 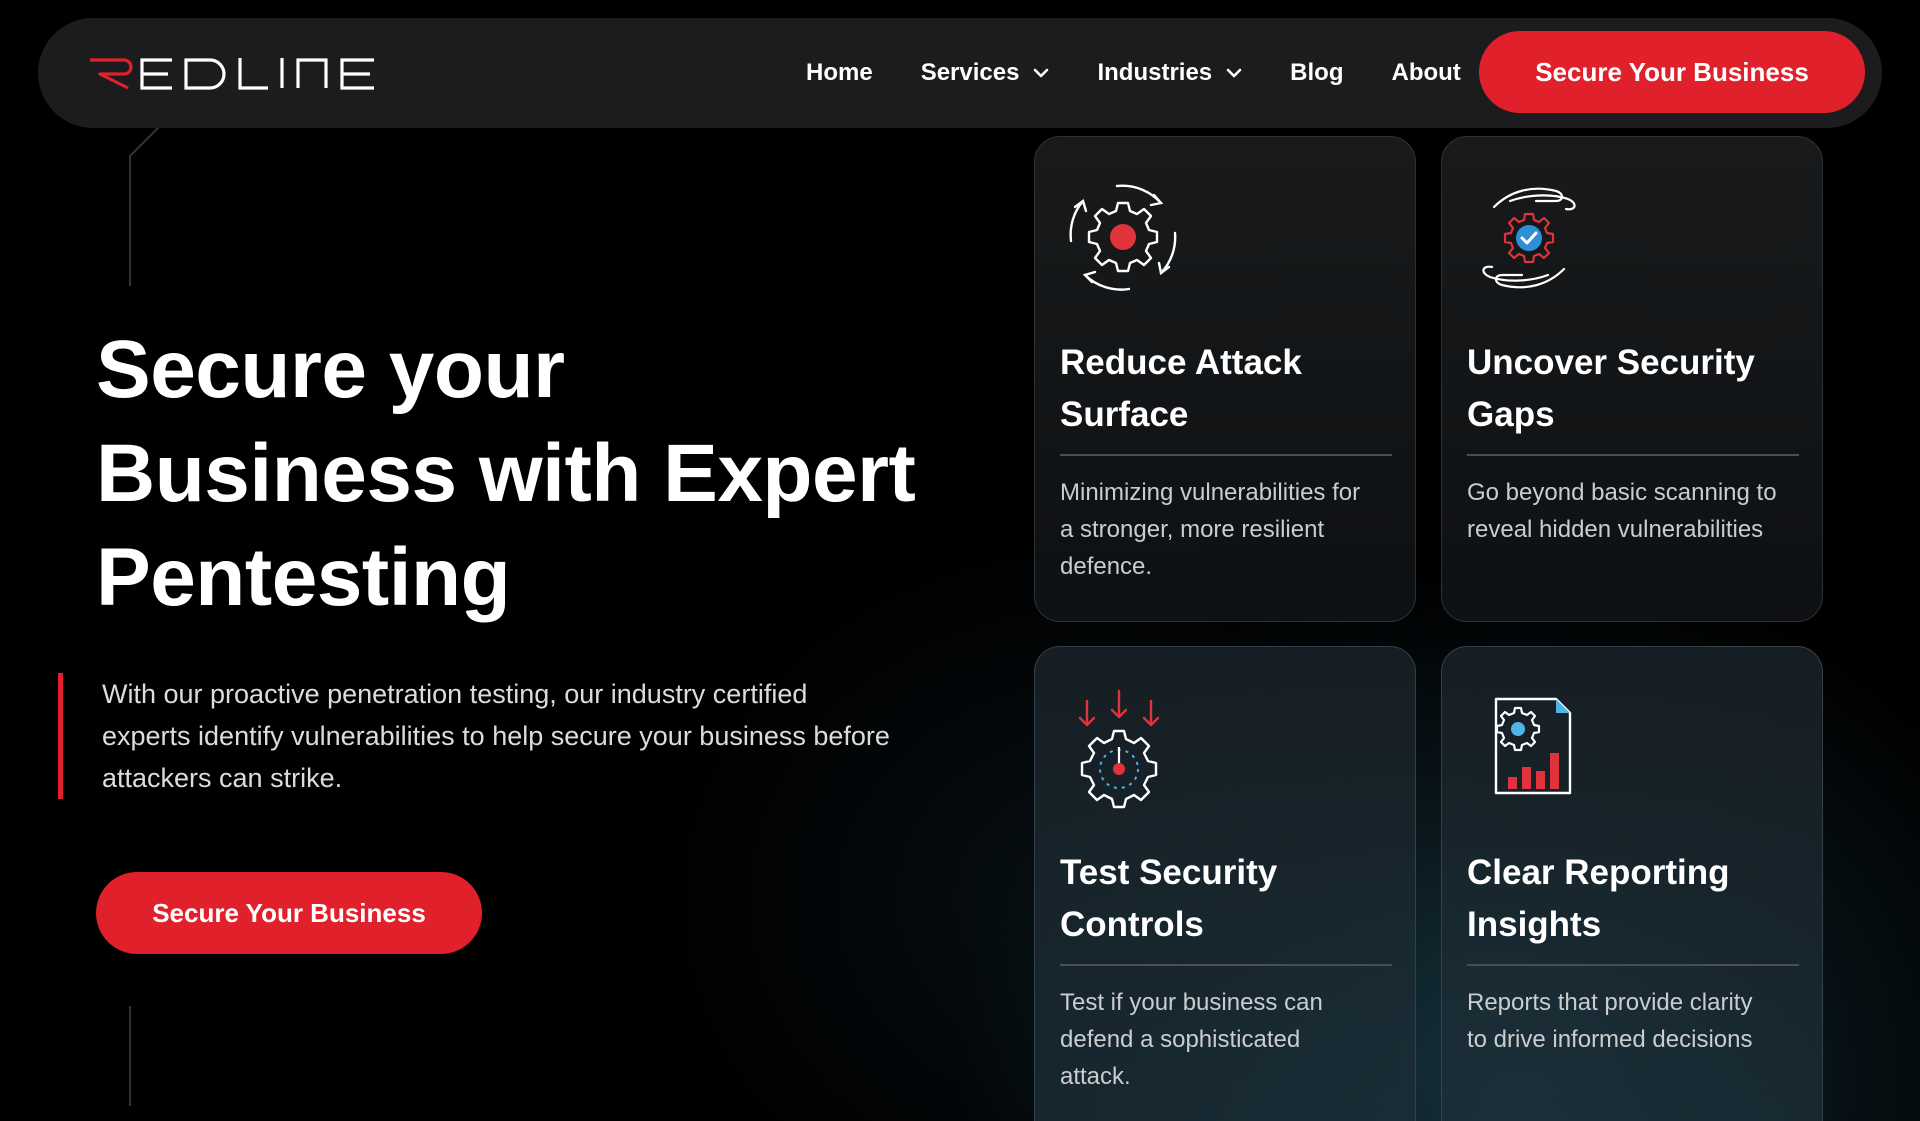 What do you see at coordinates (1611, 362) in the screenshot?
I see `card-title-line: Uncover Security` at bounding box center [1611, 362].